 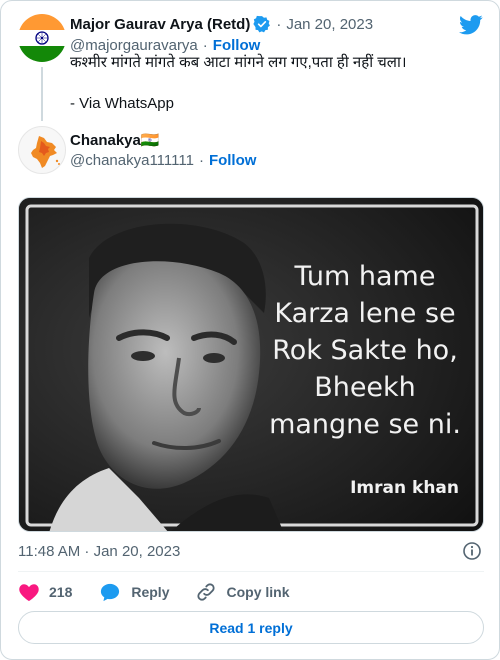 I want to click on quoted-author-row: Chanakya🇮🇳, so click(x=115, y=140).